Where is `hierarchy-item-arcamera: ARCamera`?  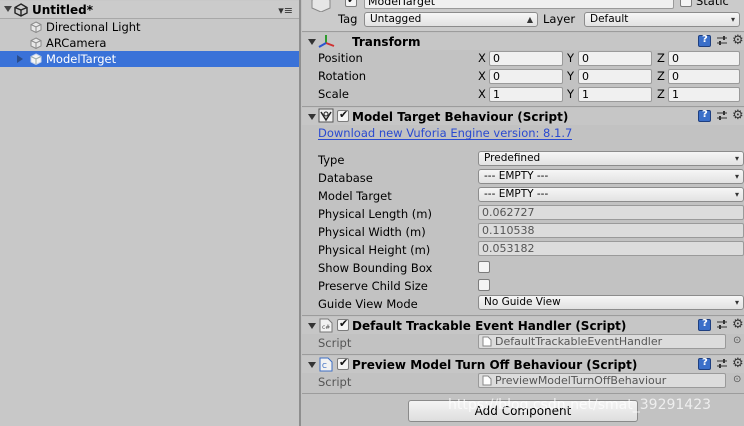 hierarchy-item-arcamera: ARCamera is located at coordinates (149, 43).